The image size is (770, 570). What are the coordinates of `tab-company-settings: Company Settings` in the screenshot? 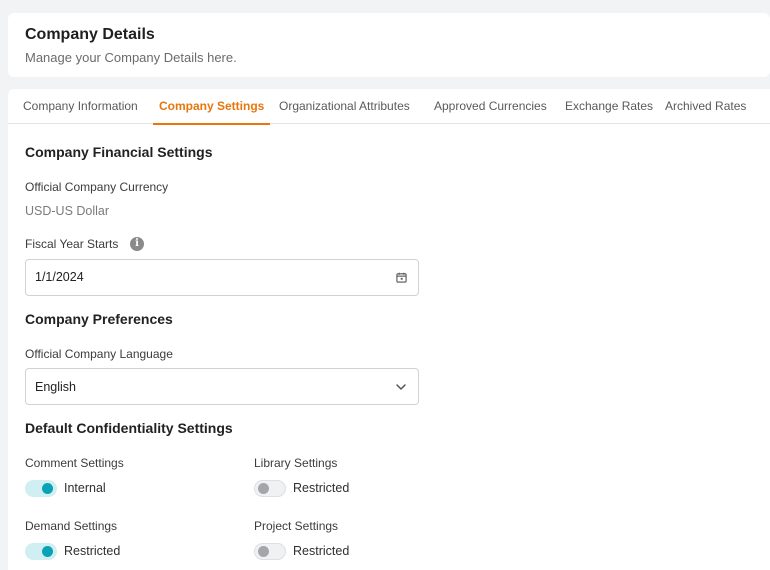 It's located at (212, 107).